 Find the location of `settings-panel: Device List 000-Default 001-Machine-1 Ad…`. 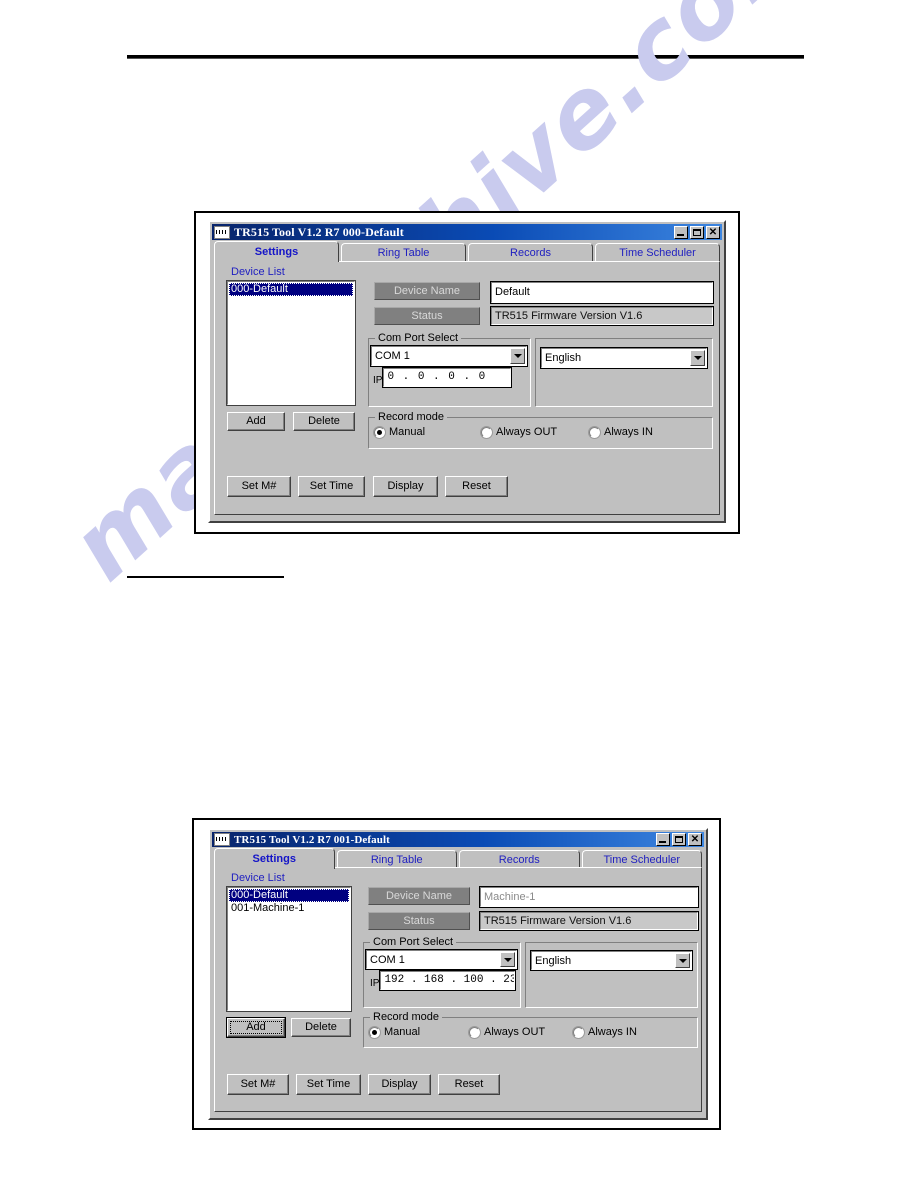

settings-panel: Device List 000-Default 001-Machine-1 Ad… is located at coordinates (458, 989).